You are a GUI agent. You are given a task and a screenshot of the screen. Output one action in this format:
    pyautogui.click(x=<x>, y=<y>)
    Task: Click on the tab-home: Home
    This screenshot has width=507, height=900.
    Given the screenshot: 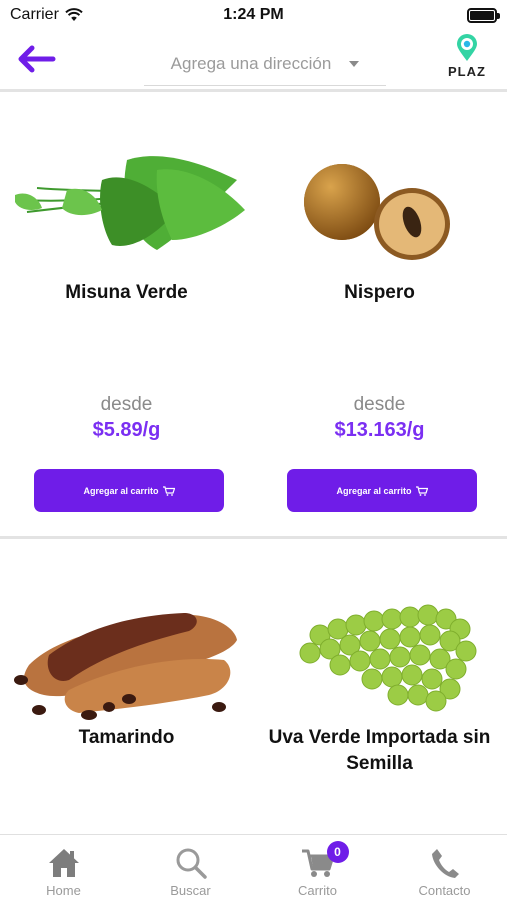 What is the action you would take?
    pyautogui.click(x=63, y=867)
    